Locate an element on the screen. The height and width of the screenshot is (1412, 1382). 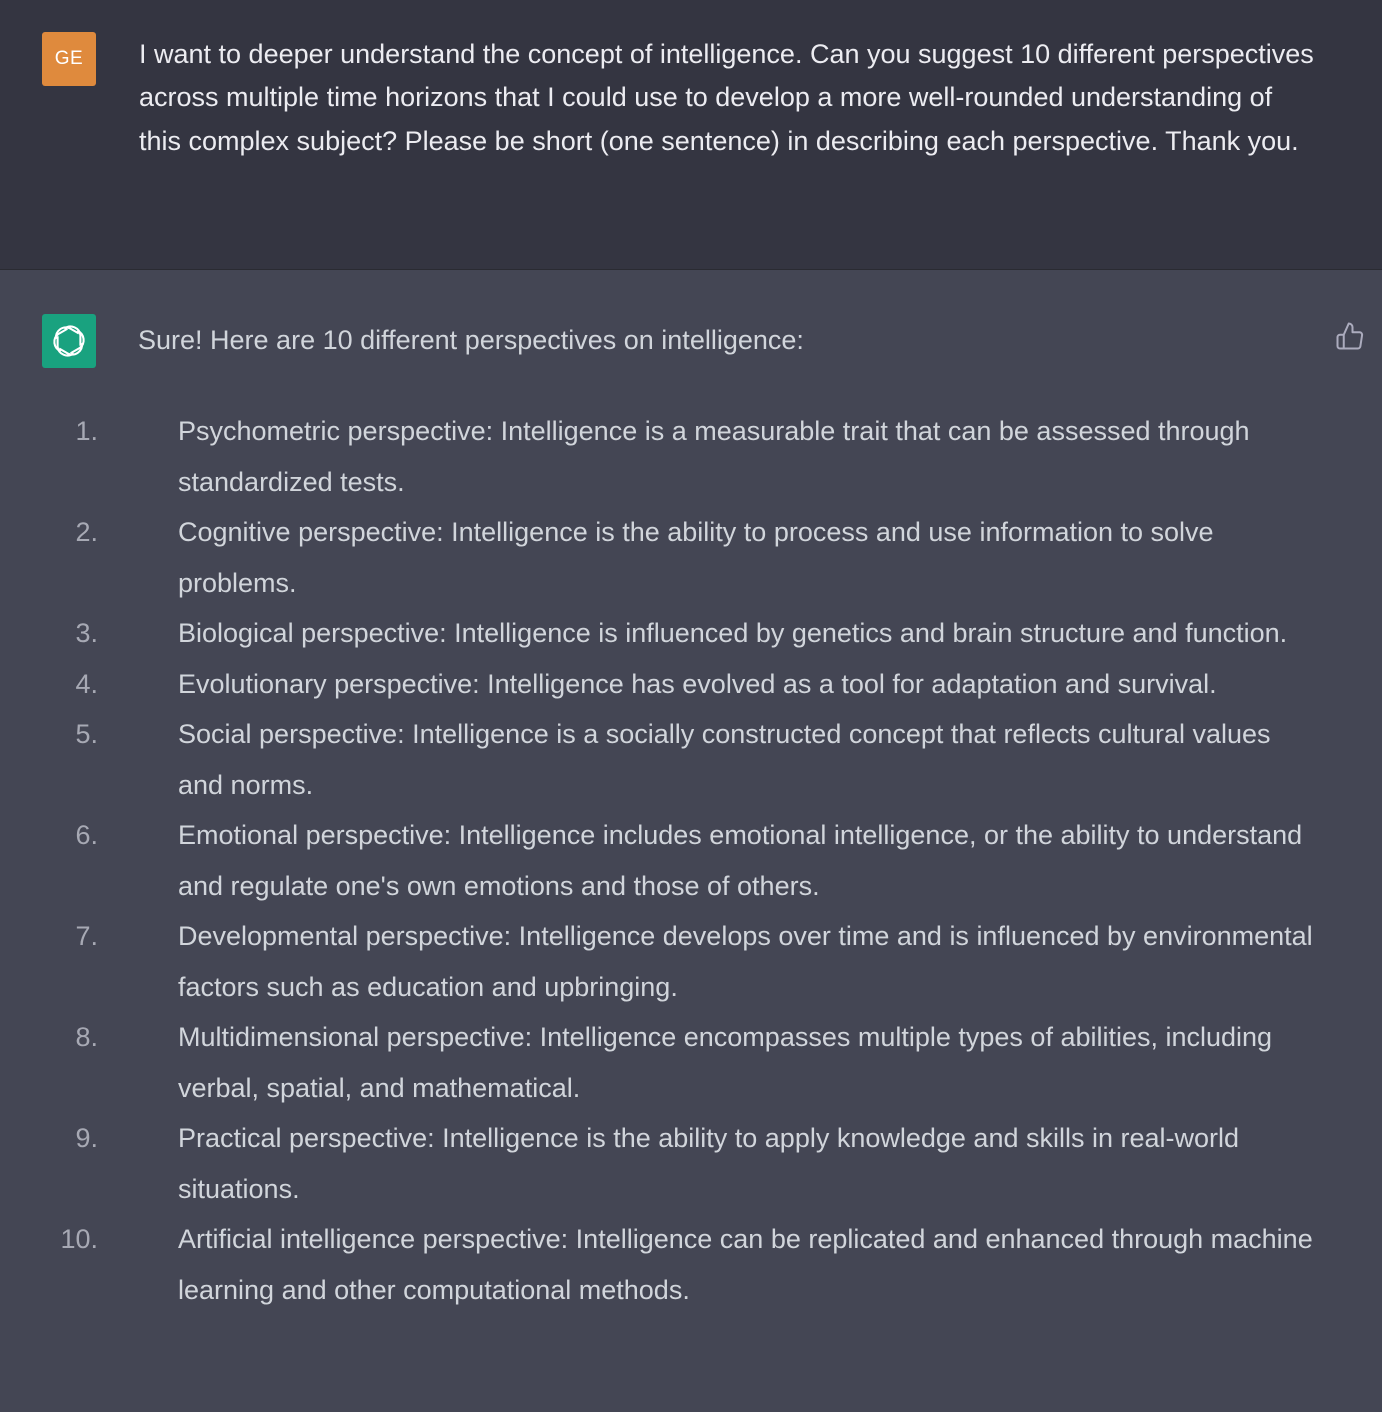
openai-logo-icon is located at coordinates (69, 341).